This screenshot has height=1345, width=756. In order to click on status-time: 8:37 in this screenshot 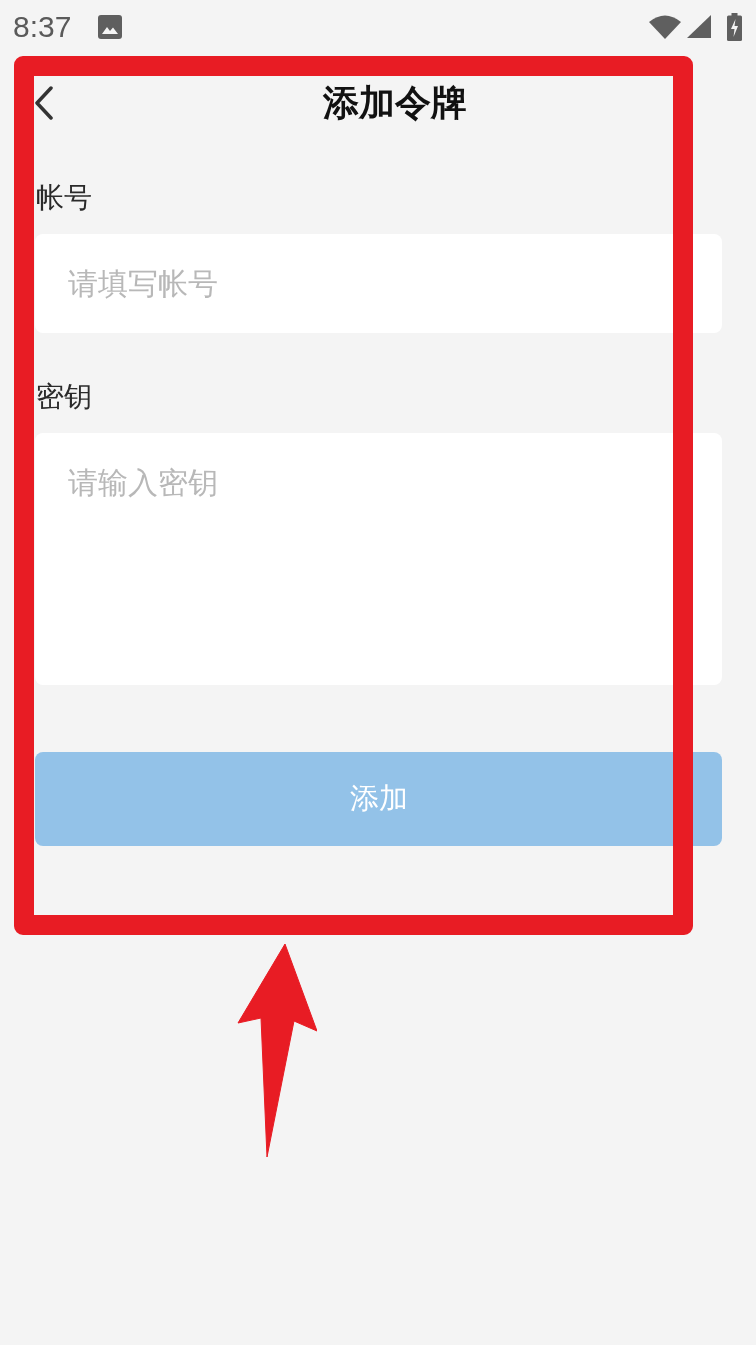, I will do `click(42, 26)`.